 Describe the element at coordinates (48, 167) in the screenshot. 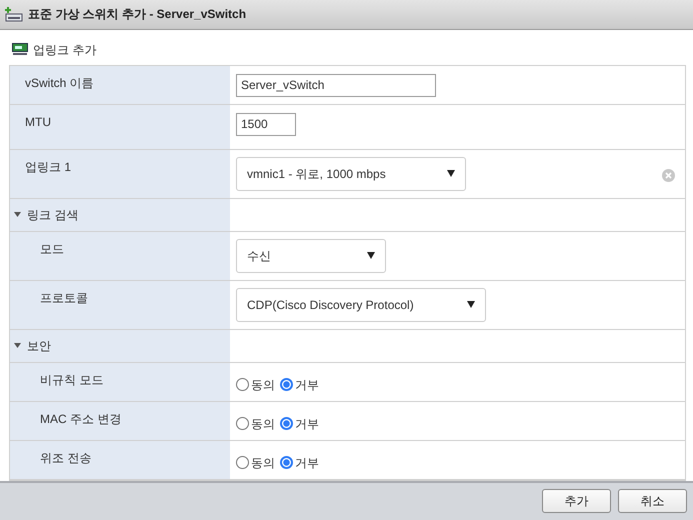

I see `field-label: 업링크 1` at that location.